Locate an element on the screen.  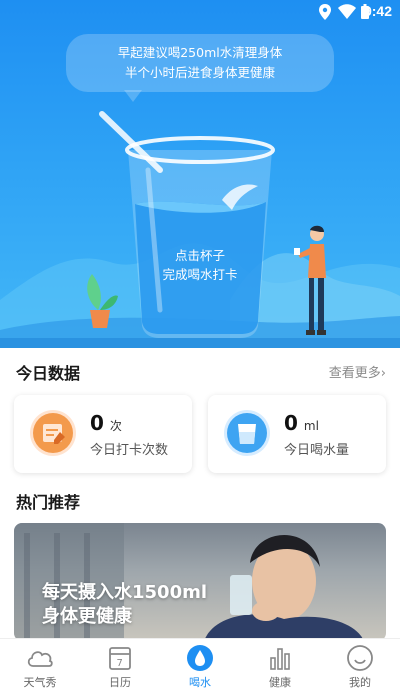
checkin-count-label: 今日打卡次数 is located at coordinates (129, 450).